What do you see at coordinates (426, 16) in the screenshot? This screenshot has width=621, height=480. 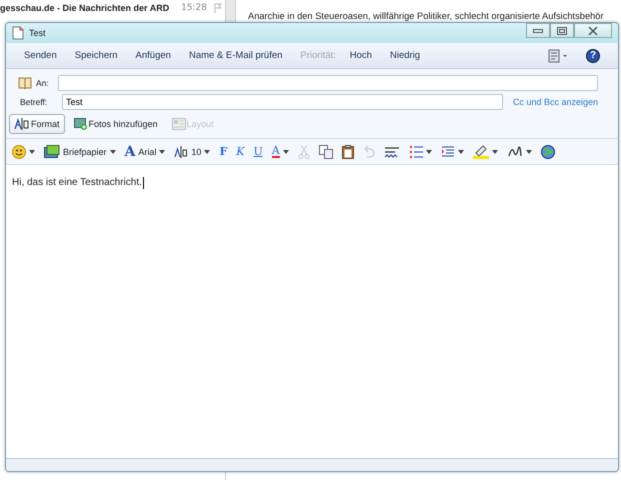 I see `article-text: Anarchie in den Steueroasen, willfährige Politiker, schlecht organisierte Aufsichtsbehör` at bounding box center [426, 16].